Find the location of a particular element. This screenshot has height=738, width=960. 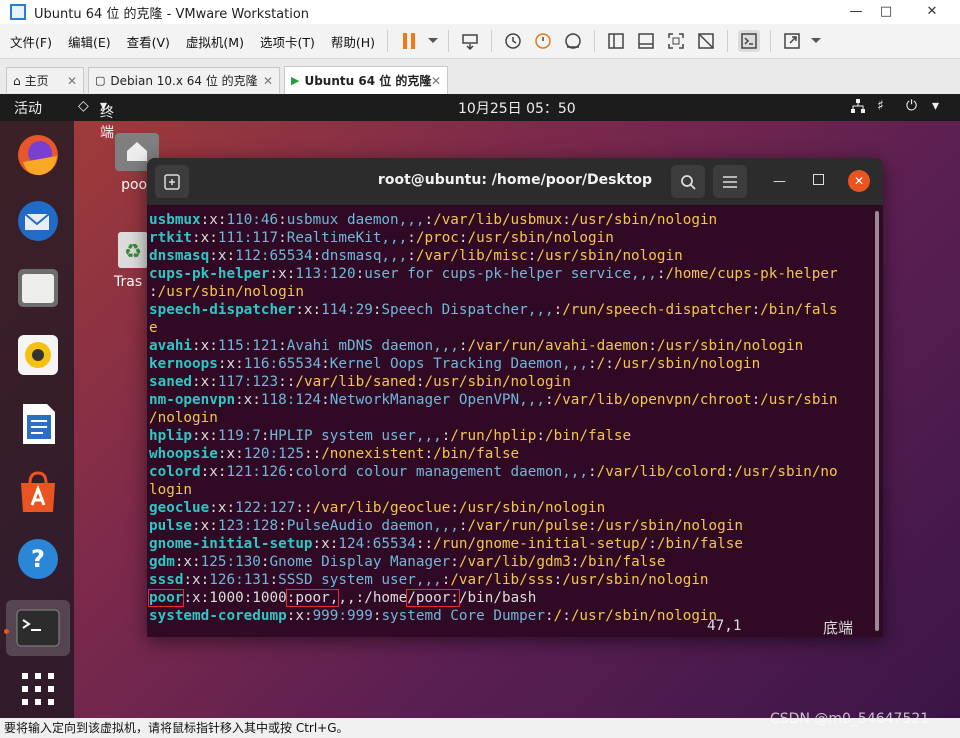

terminal-text: sssd is located at coordinates (166, 580).